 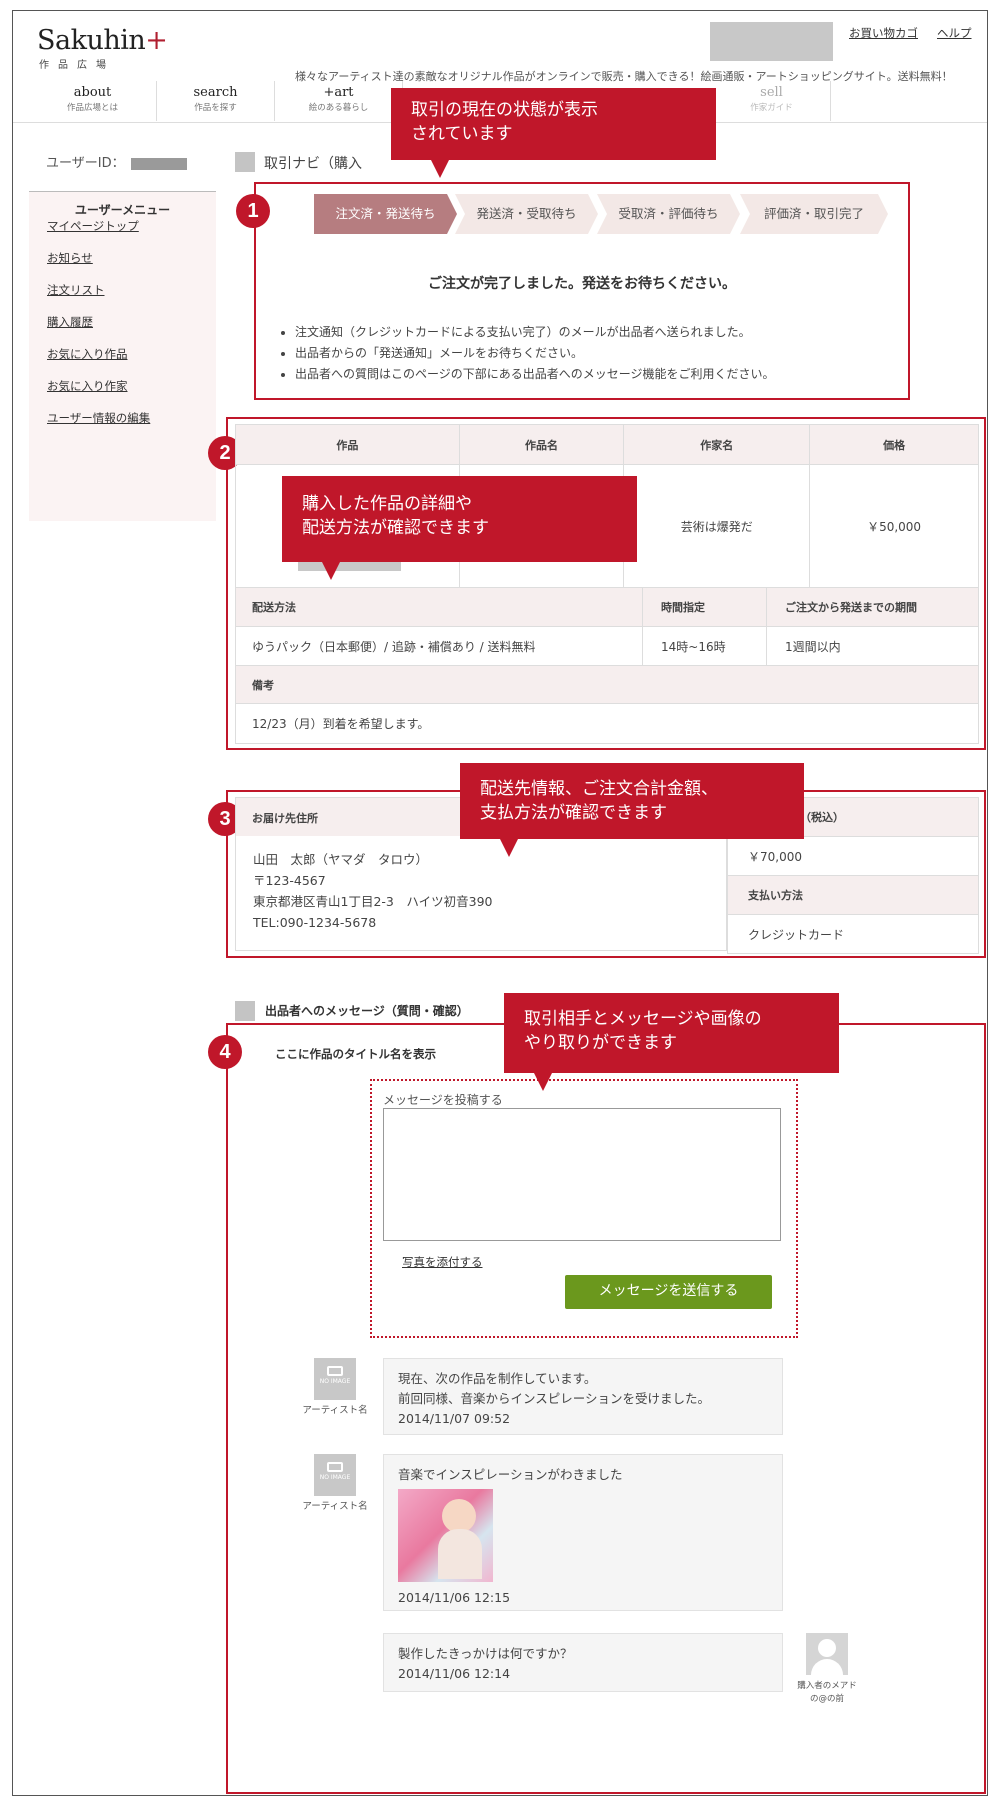 What do you see at coordinates (158, 163) in the screenshot?
I see `user-id-value` at bounding box center [158, 163].